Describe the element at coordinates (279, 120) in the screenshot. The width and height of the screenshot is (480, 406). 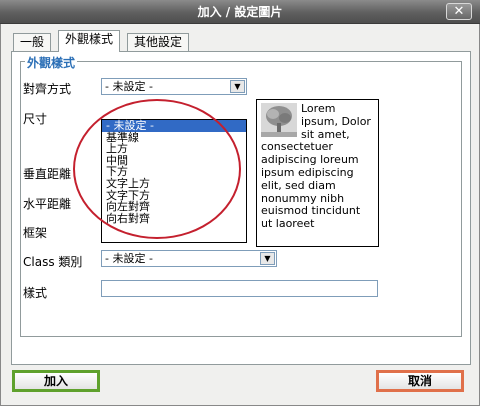
I see `tree-image-icon` at that location.